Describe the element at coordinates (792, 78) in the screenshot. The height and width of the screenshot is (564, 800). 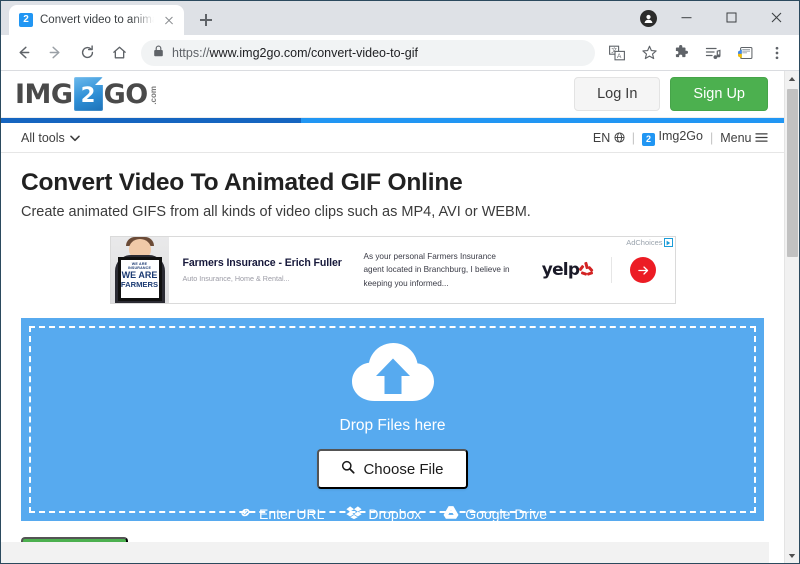
I see `scroll-up-arrow-icon` at that location.